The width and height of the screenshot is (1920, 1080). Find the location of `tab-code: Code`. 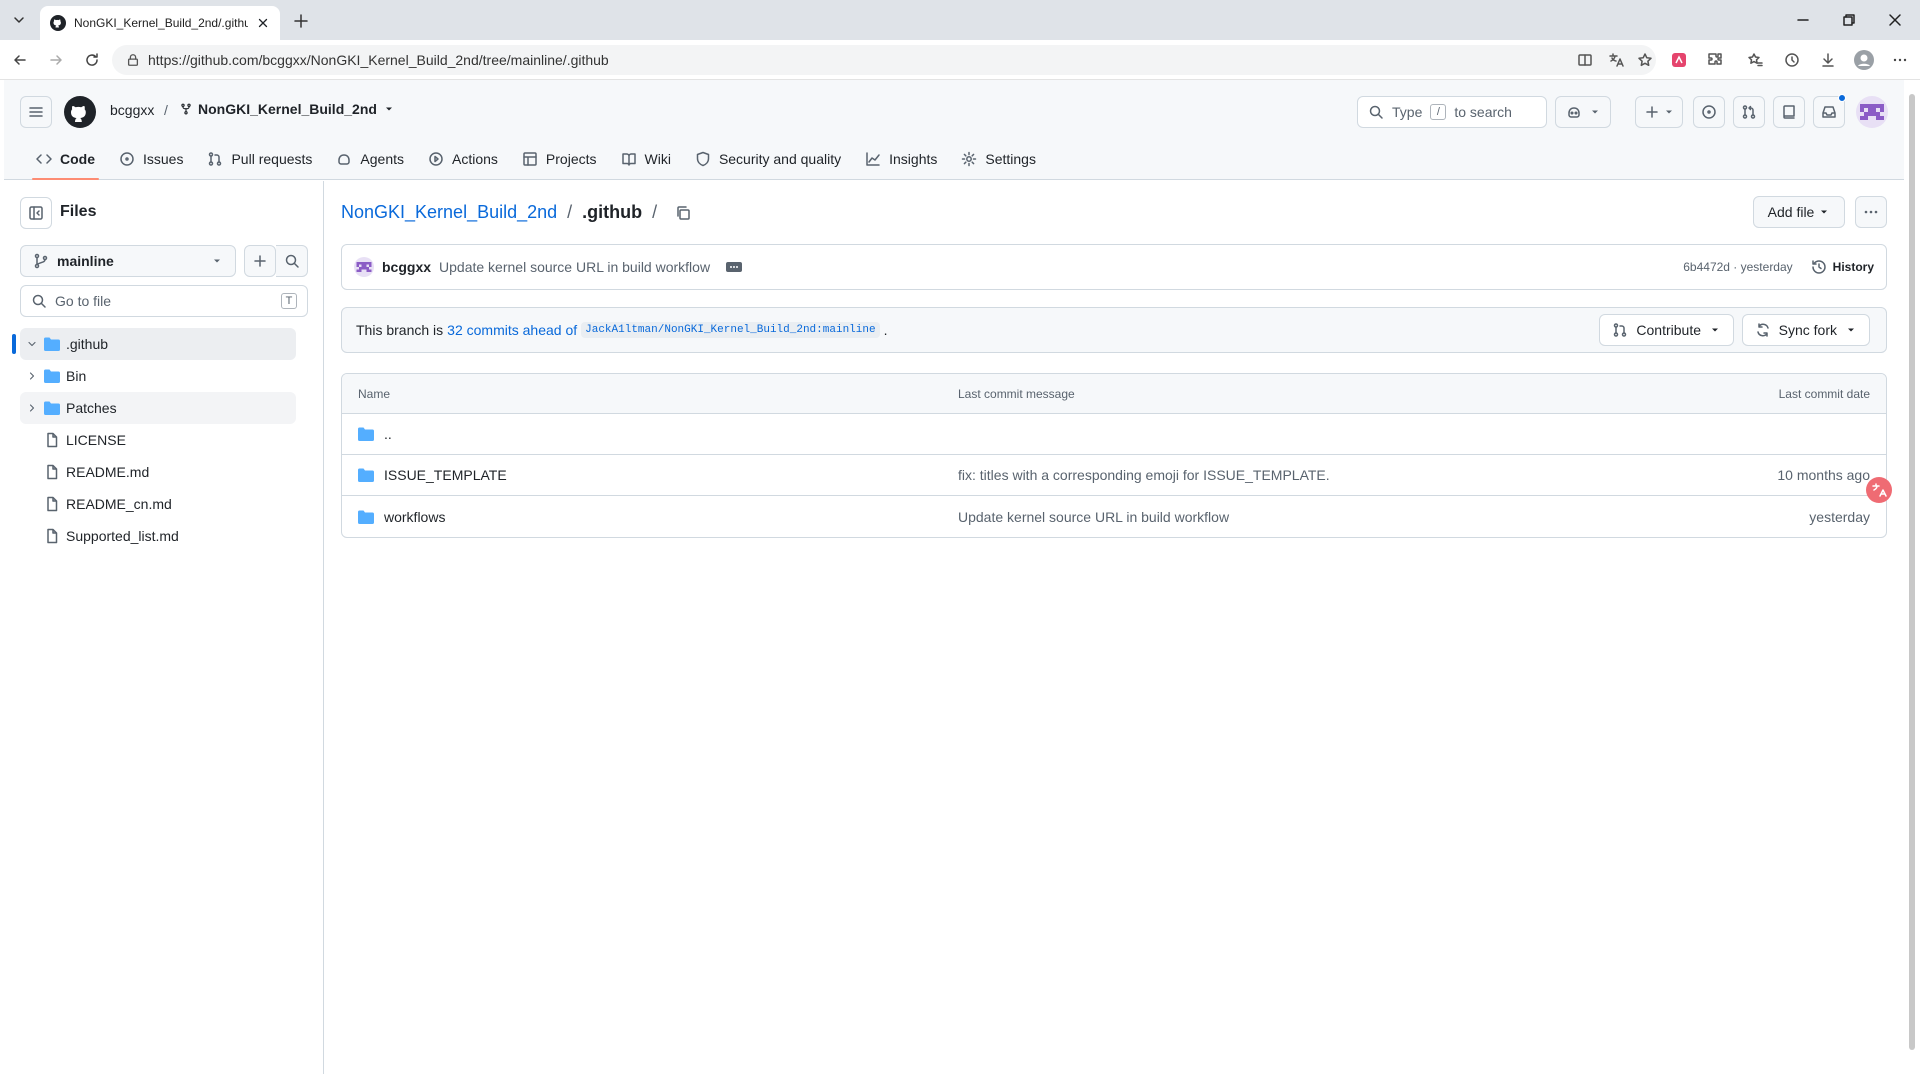

tab-code: Code is located at coordinates (65, 159).